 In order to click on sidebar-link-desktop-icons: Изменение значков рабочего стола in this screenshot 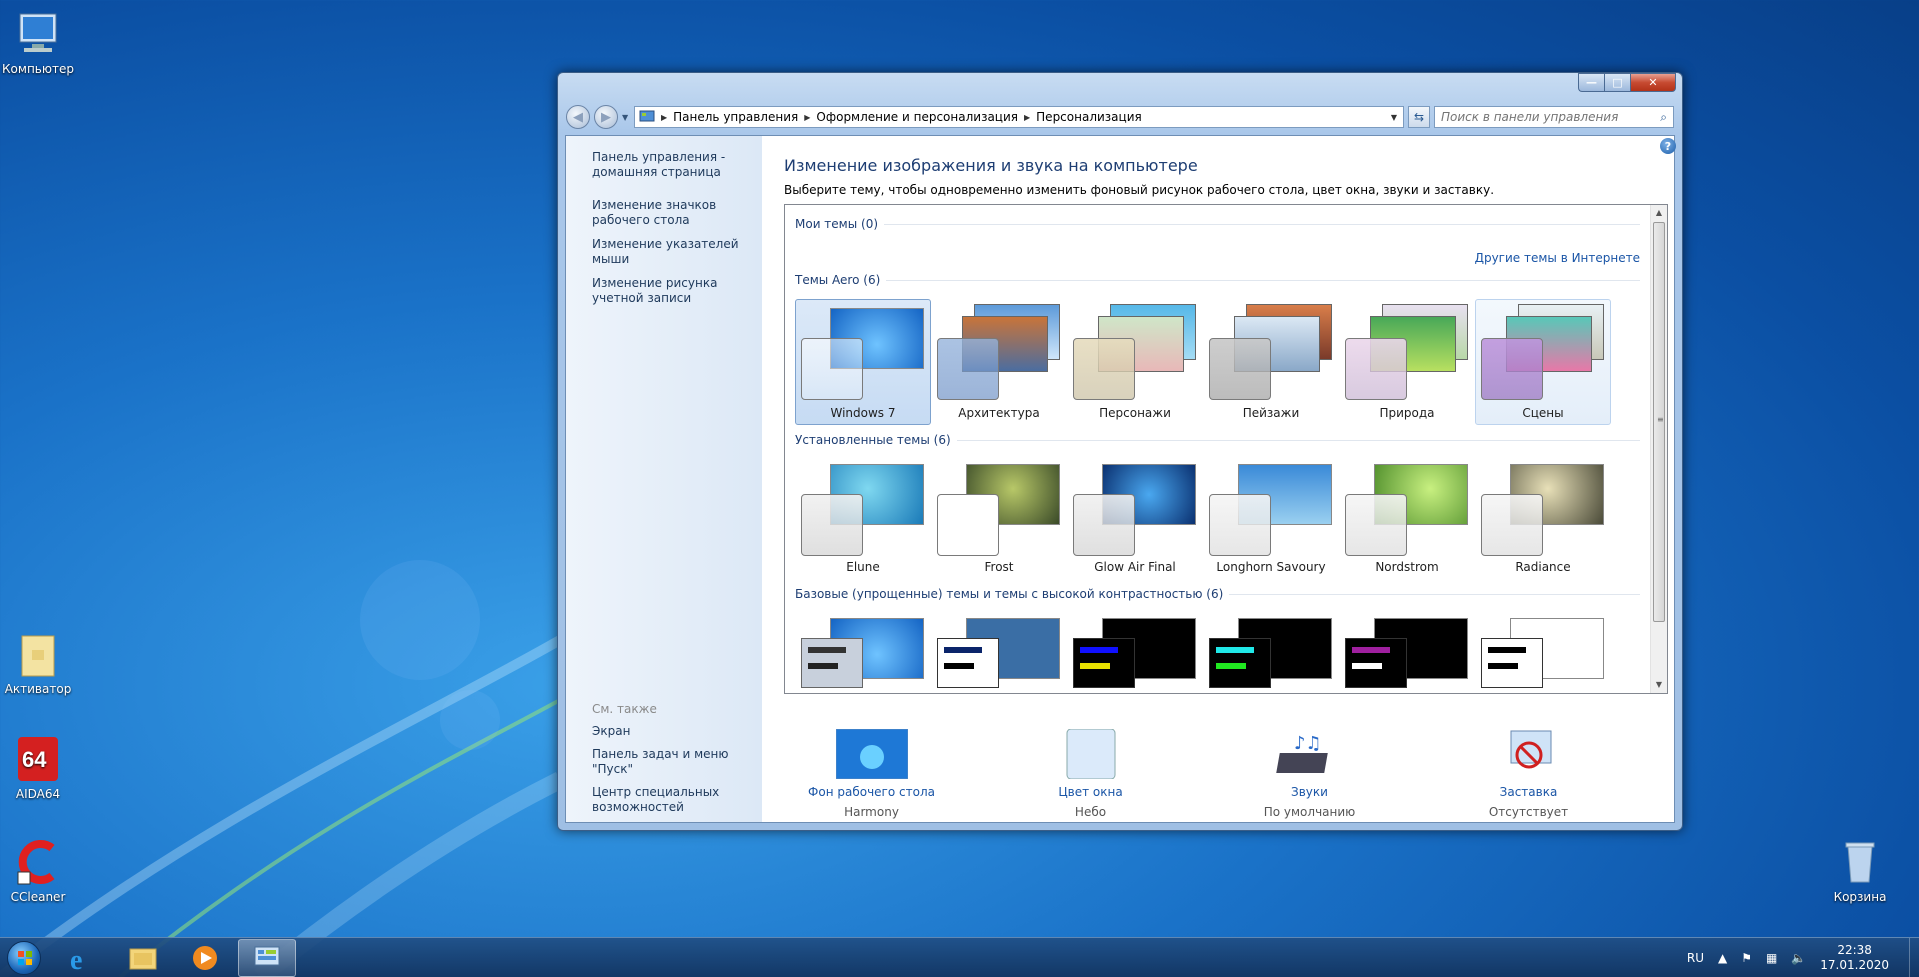, I will do `click(677, 213)`.